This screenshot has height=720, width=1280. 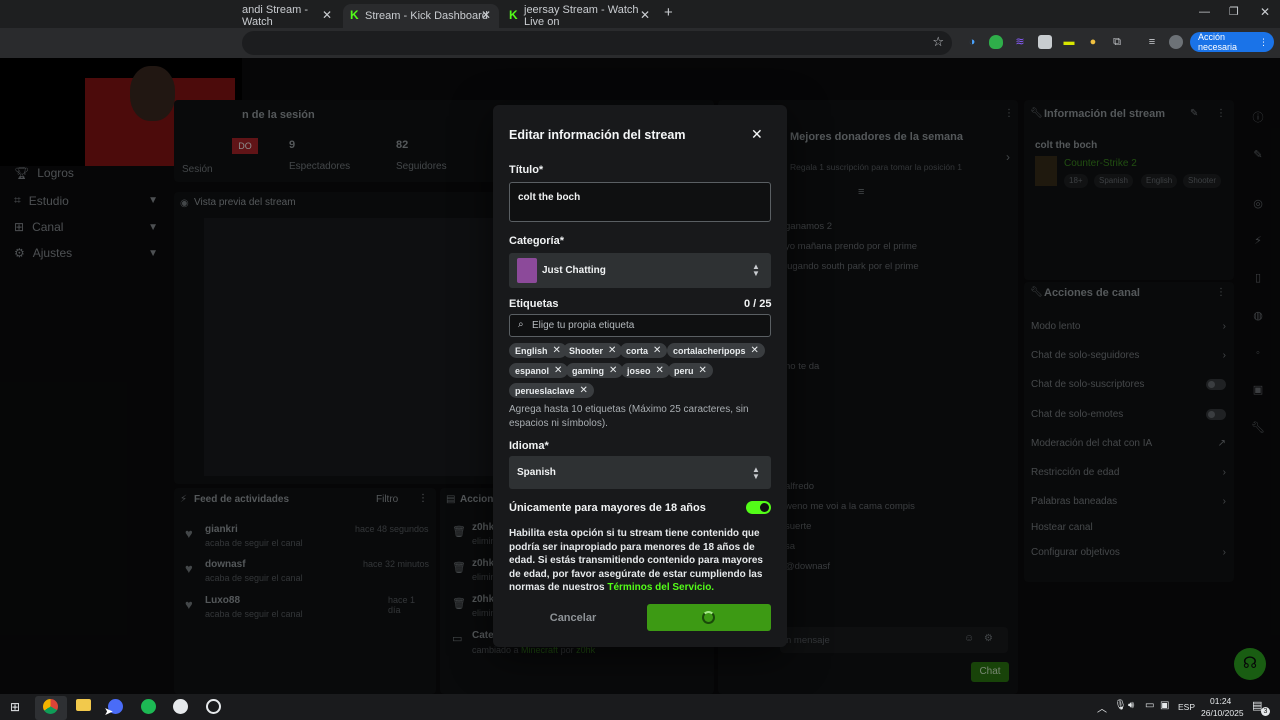 What do you see at coordinates (938, 42) in the screenshot?
I see `bookmark-star-icon: ☆` at bounding box center [938, 42].